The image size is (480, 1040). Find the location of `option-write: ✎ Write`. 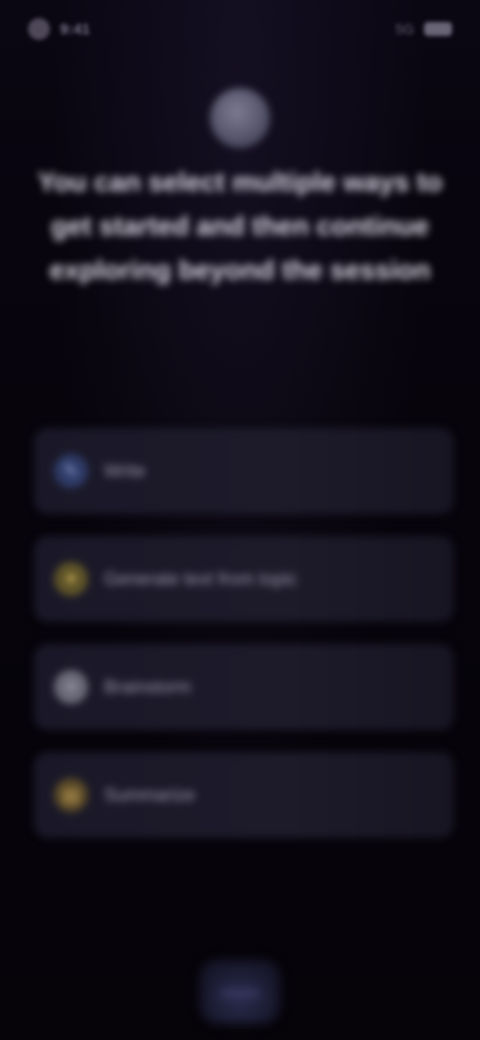

option-write: ✎ Write is located at coordinates (244, 471).